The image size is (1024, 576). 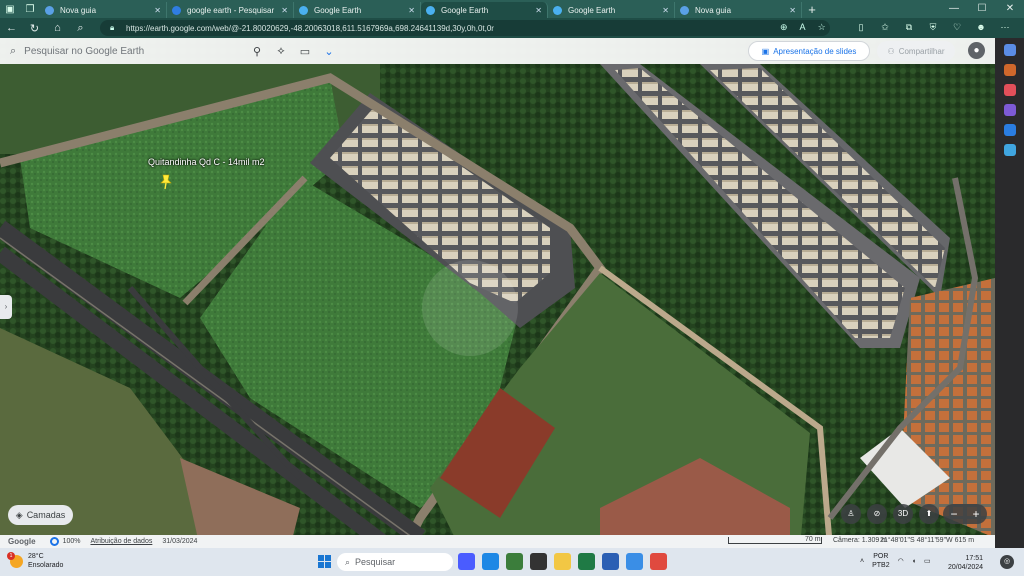 I want to click on camera-altitude: Câmera: 1.309 m, so click(x=860, y=540).